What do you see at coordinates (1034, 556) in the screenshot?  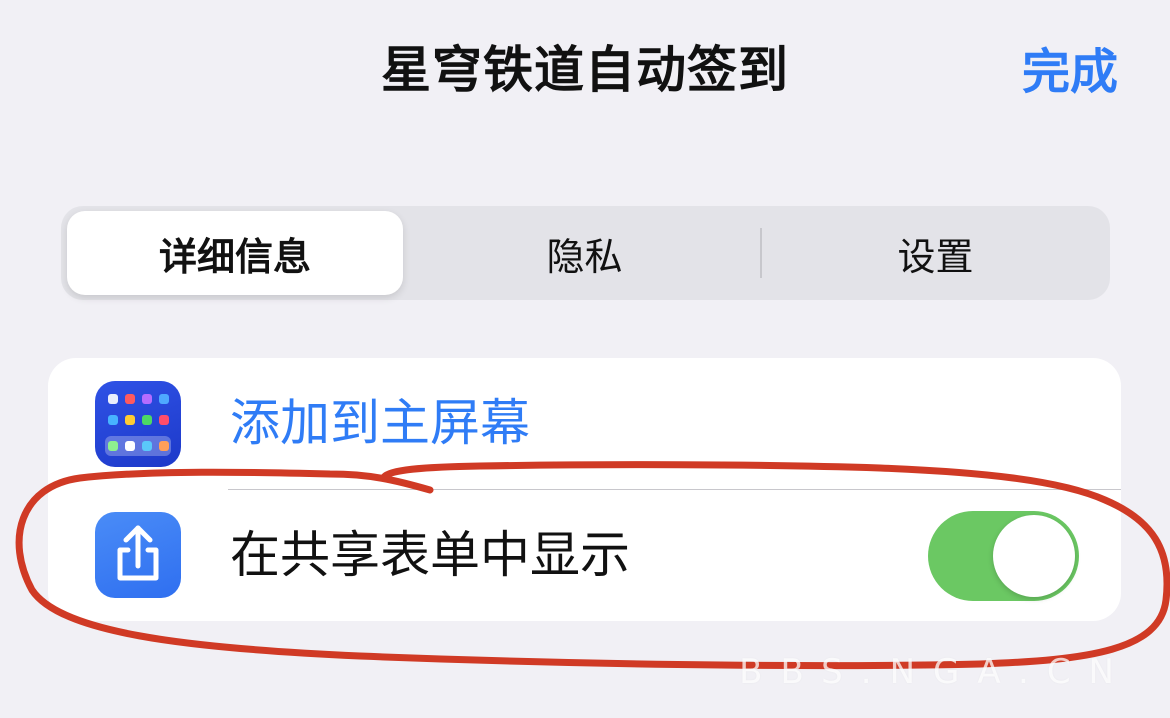 I see `toggle-knob` at bounding box center [1034, 556].